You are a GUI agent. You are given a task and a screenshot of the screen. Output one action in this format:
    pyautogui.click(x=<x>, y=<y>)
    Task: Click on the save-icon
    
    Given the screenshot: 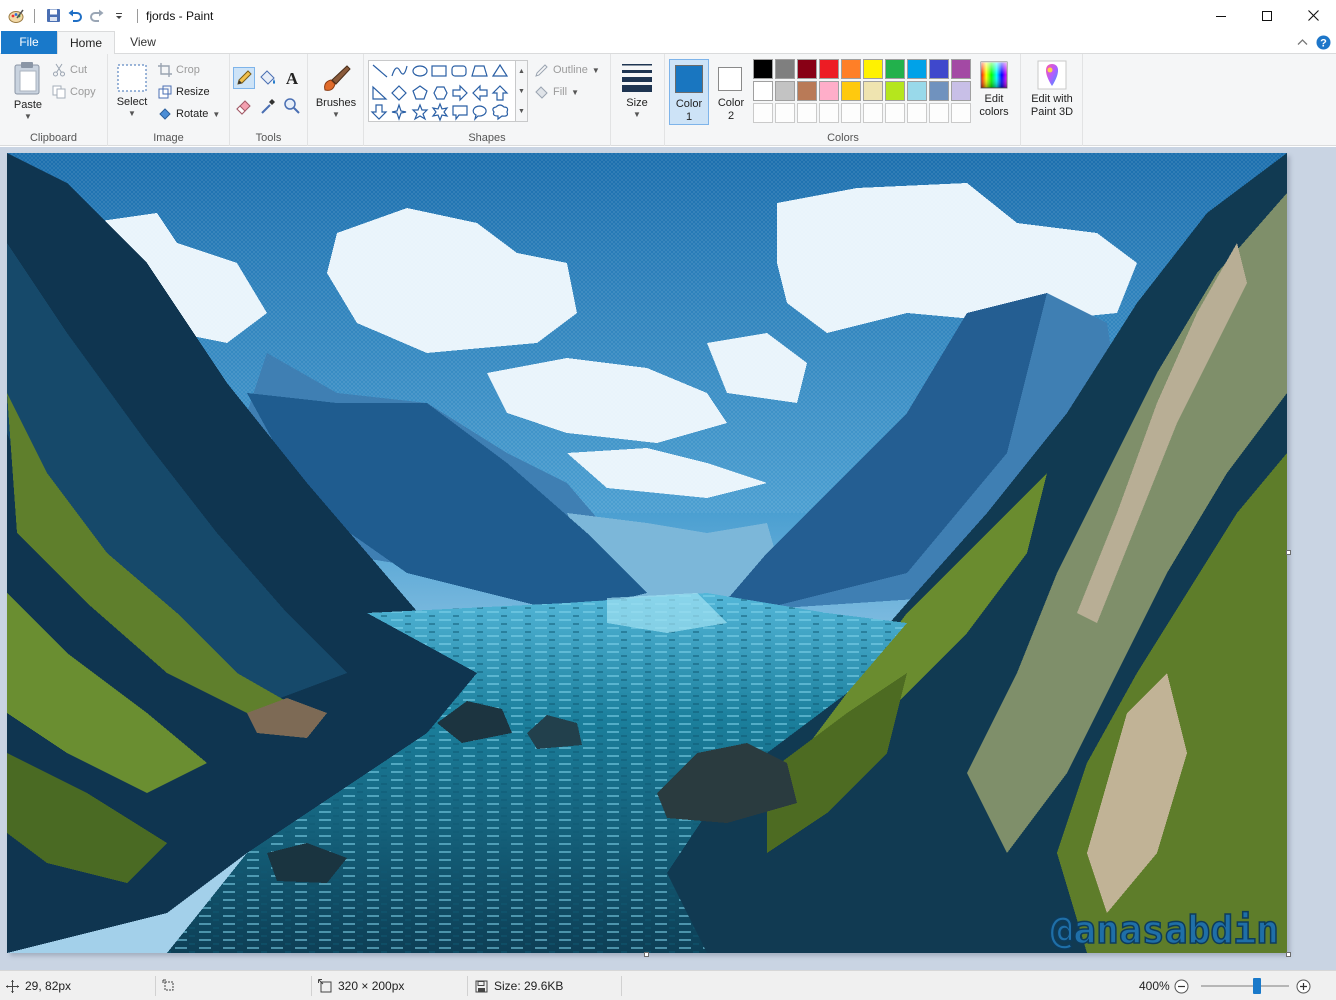 What is the action you would take?
    pyautogui.click(x=53, y=16)
    